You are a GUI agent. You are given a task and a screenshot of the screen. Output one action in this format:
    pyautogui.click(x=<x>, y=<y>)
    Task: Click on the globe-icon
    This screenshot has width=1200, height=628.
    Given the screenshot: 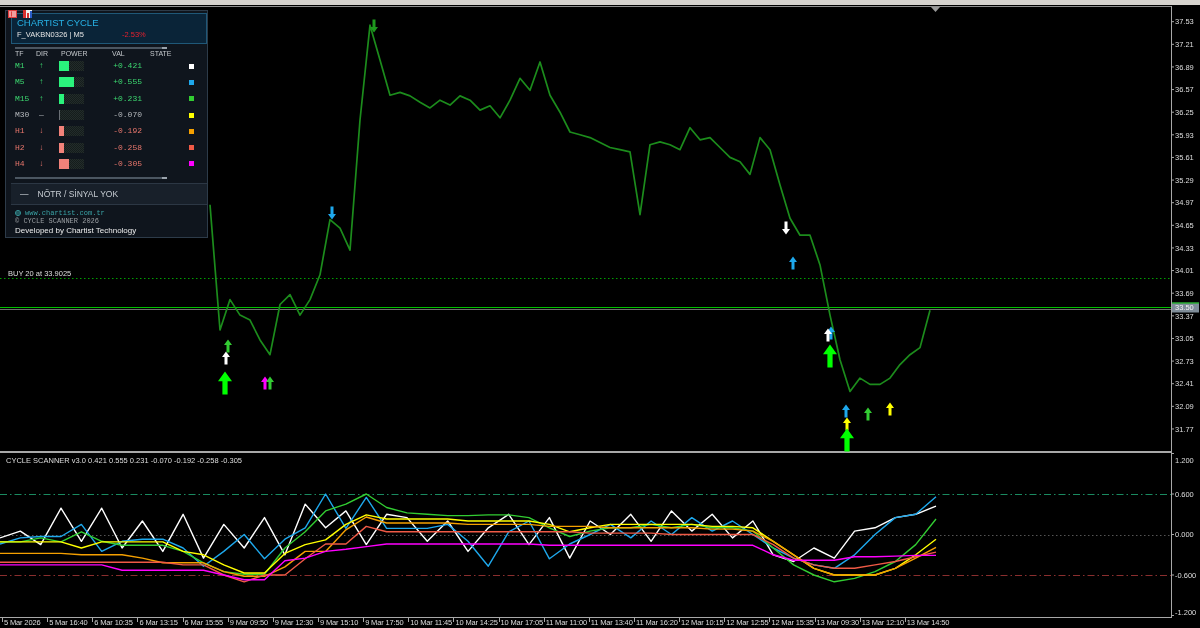 What is the action you would take?
    pyautogui.click(x=18, y=213)
    